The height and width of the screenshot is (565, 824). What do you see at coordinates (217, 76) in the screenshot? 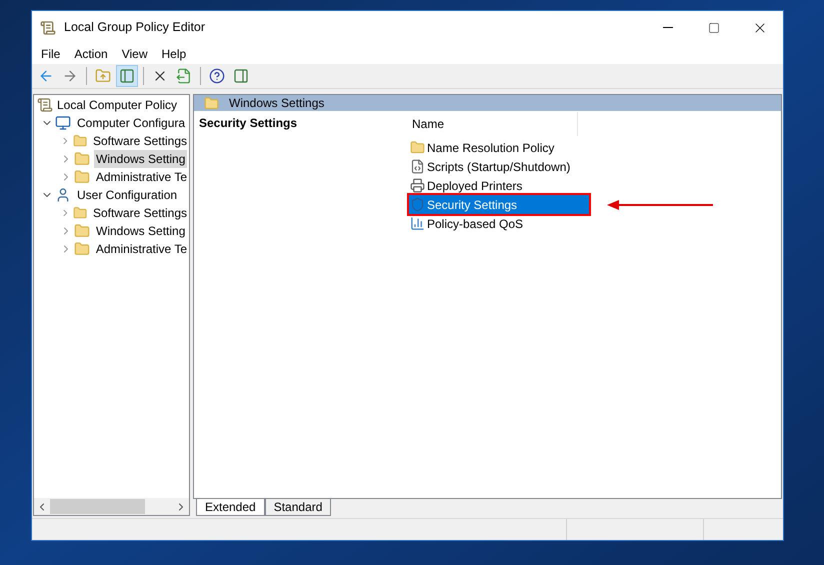
I see `help-icon` at bounding box center [217, 76].